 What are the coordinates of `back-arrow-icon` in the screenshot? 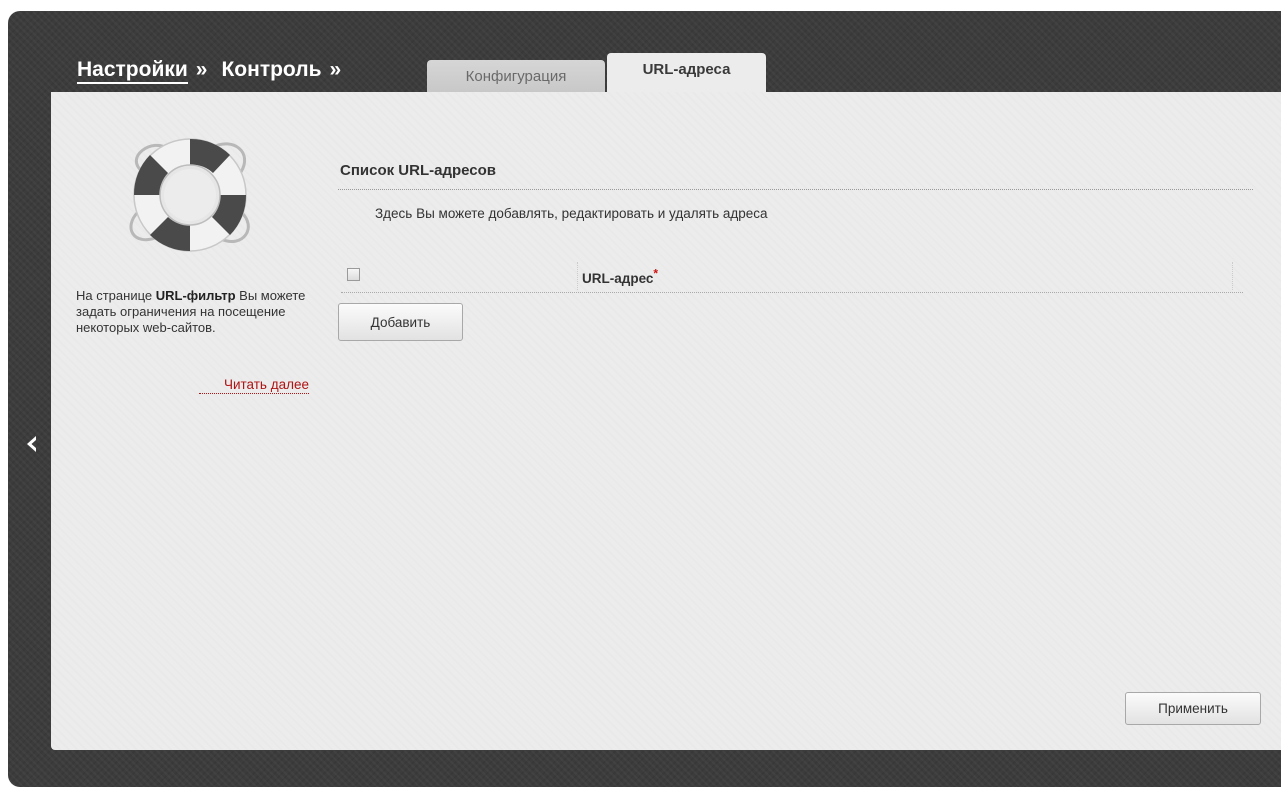 It's located at (34, 446).